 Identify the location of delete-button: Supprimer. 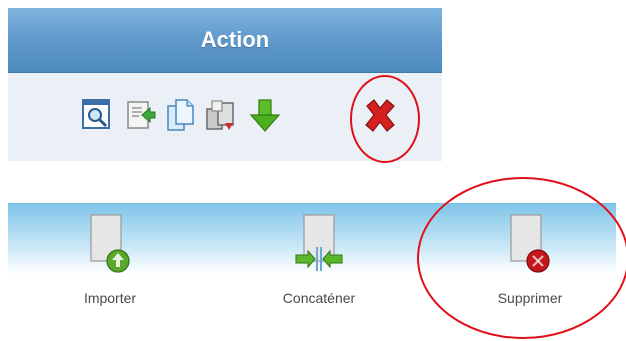
(530, 263).